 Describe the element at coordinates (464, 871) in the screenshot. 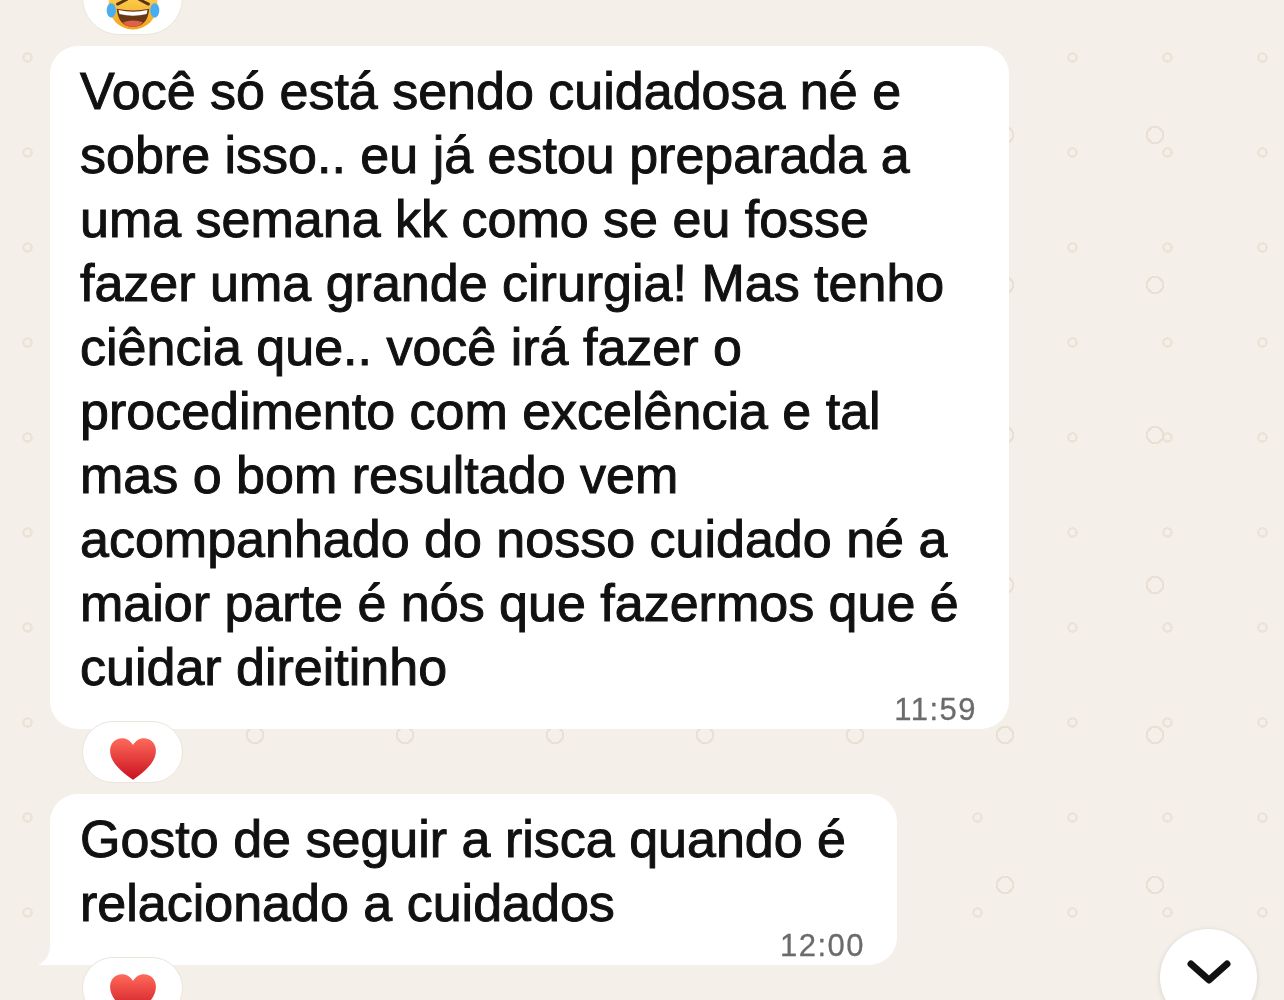

I see `message-text: Gosto de seguir a risca quando é relacionado a cuidados` at that location.